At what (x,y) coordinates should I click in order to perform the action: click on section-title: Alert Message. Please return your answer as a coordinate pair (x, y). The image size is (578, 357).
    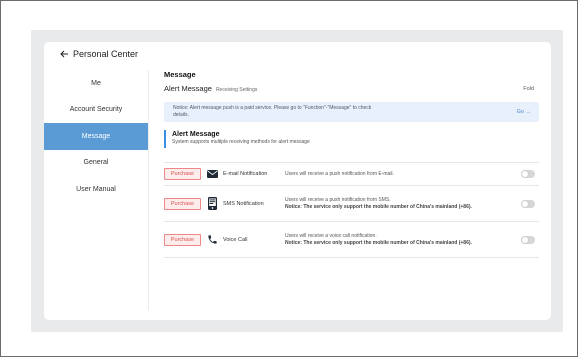
    Looking at the image, I should click on (196, 134).